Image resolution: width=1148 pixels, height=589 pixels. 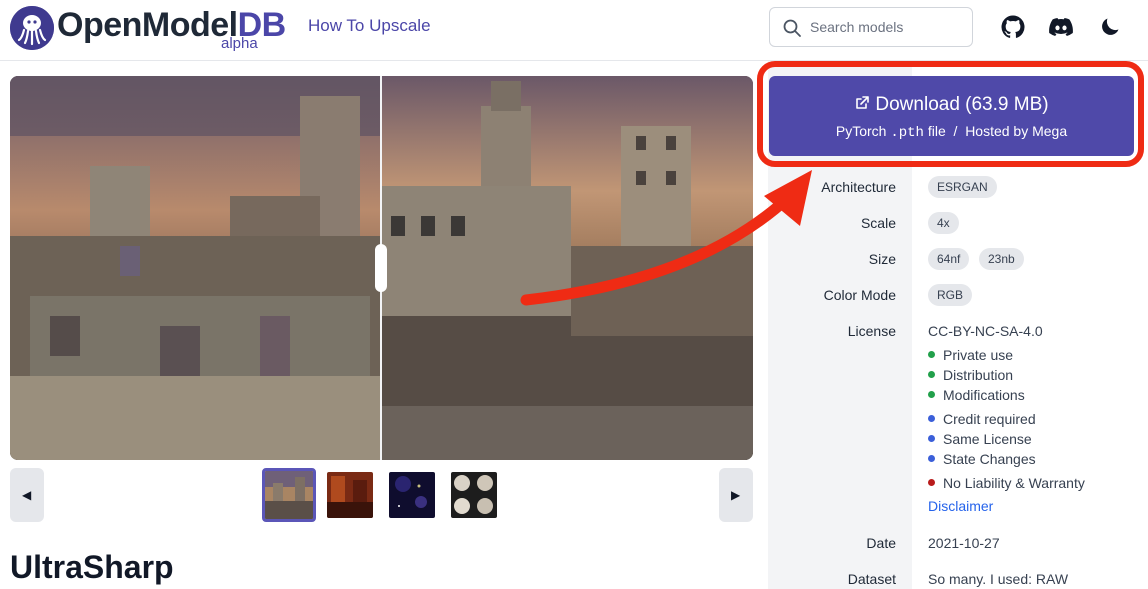 What do you see at coordinates (951, 132) in the screenshot?
I see `download-format: PyTorch .pth file / Hosted by Mega` at bounding box center [951, 132].